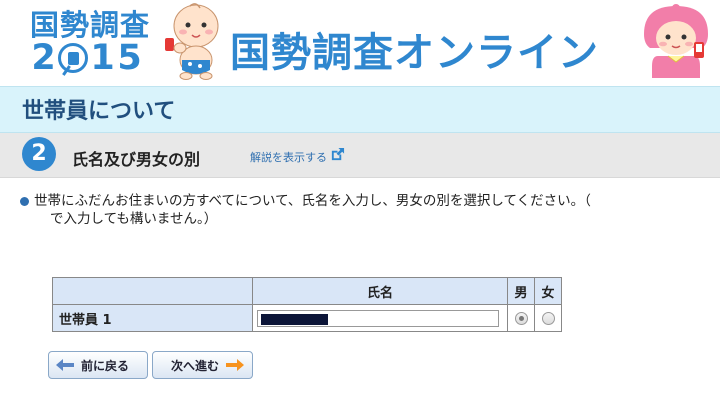  I want to click on header-label-cell, so click(152, 291).